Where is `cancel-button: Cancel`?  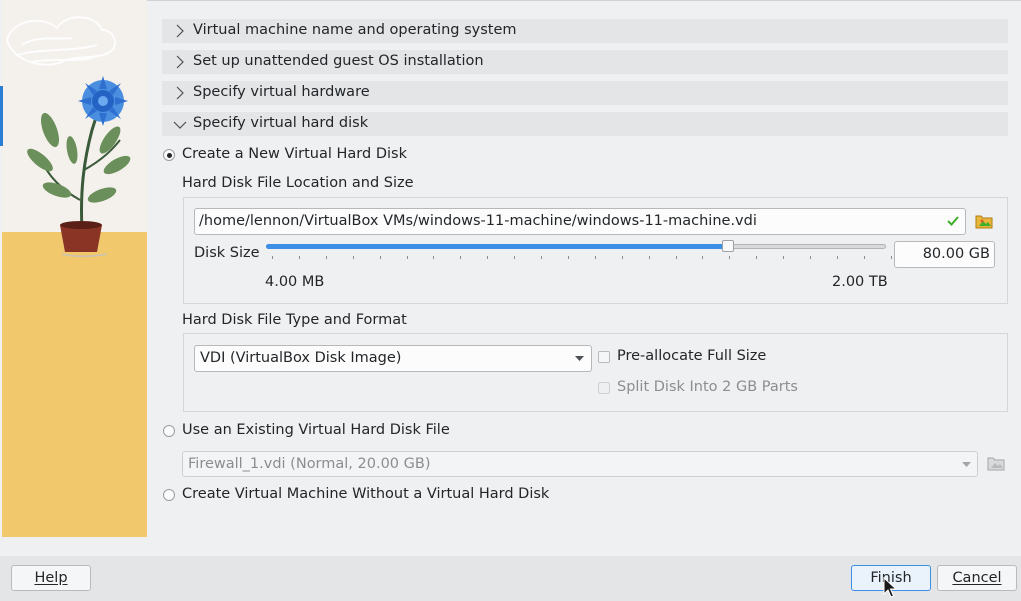 cancel-button: Cancel is located at coordinates (977, 578).